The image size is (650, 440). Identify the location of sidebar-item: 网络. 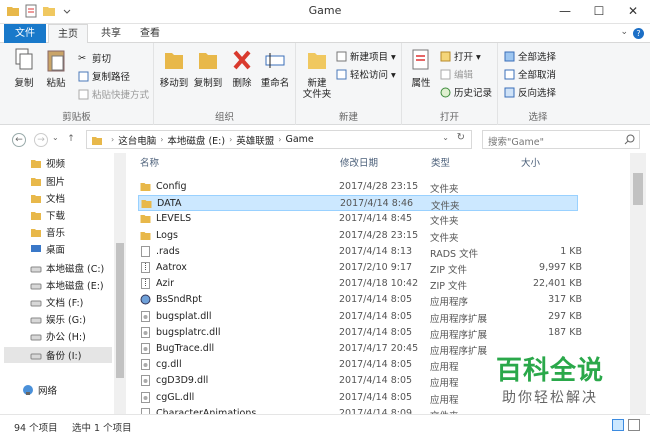
(39, 390).